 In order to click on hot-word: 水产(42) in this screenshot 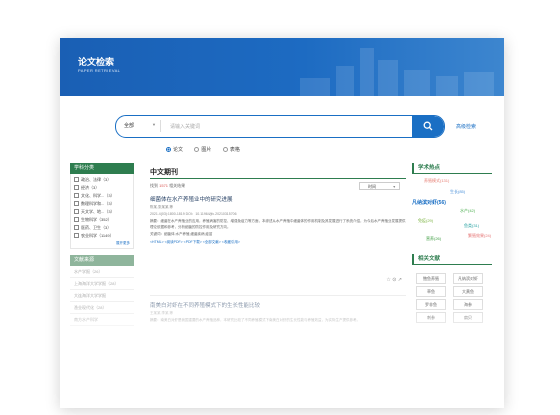, I will do `click(467, 211)`.